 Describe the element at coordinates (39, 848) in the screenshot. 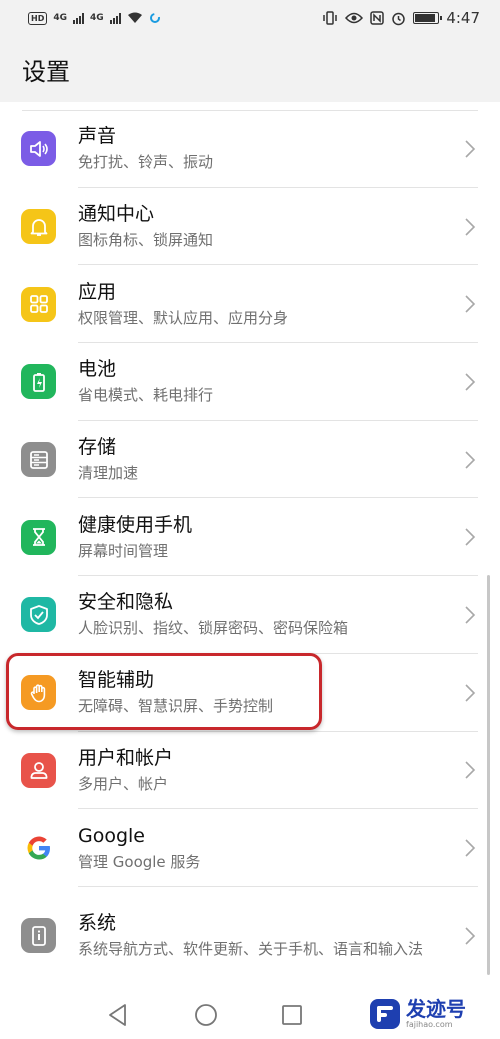

I see `google-icon` at that location.